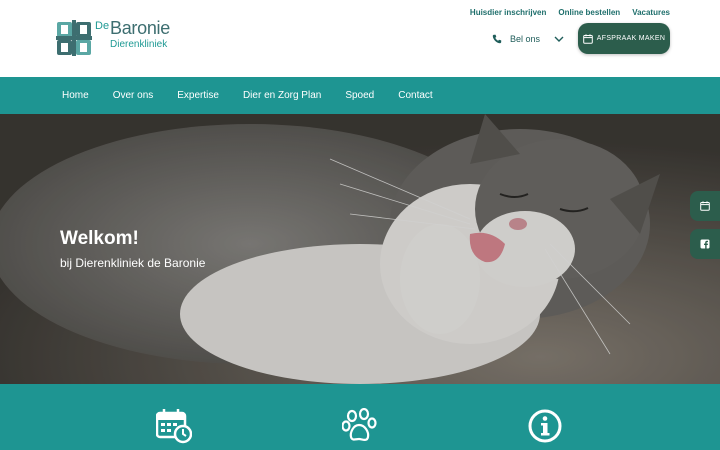 The height and width of the screenshot is (450, 720). What do you see at coordinates (174, 426) in the screenshot?
I see `calendar-clock-icon` at bounding box center [174, 426].